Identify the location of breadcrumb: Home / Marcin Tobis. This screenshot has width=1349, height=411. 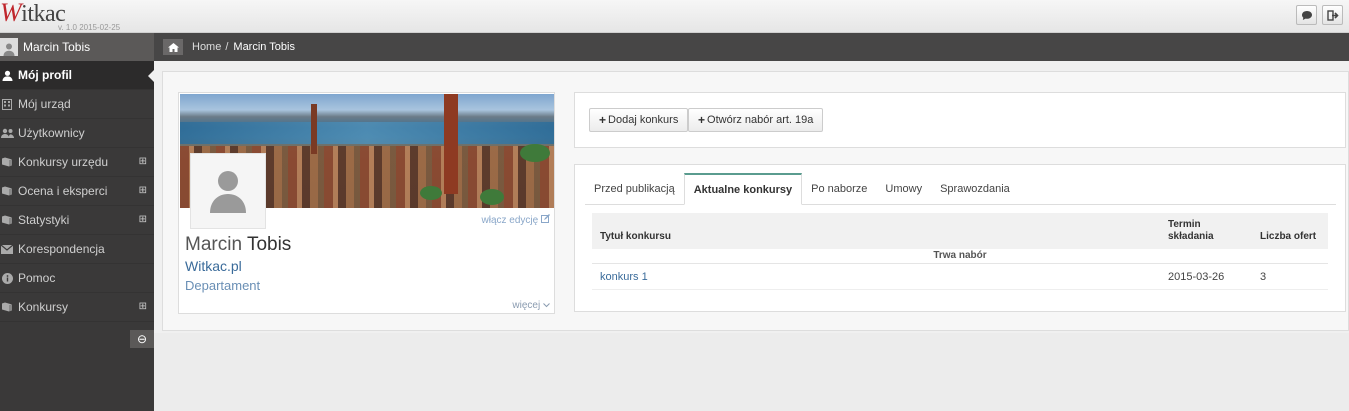
(751, 47).